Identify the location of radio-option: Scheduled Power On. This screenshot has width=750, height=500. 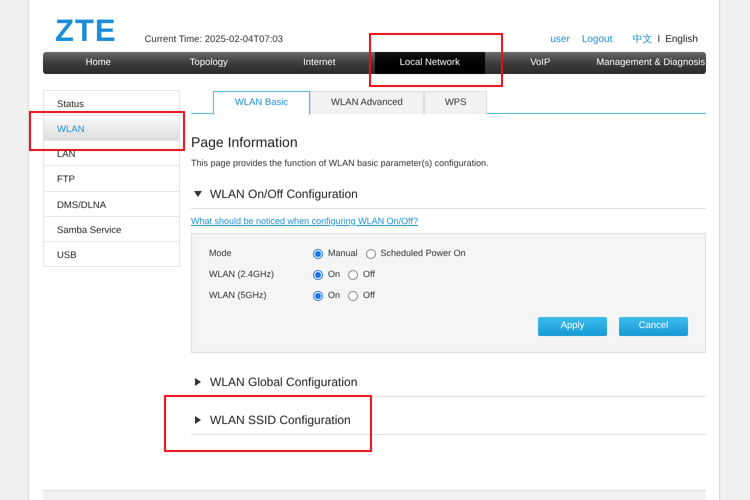
(416, 253).